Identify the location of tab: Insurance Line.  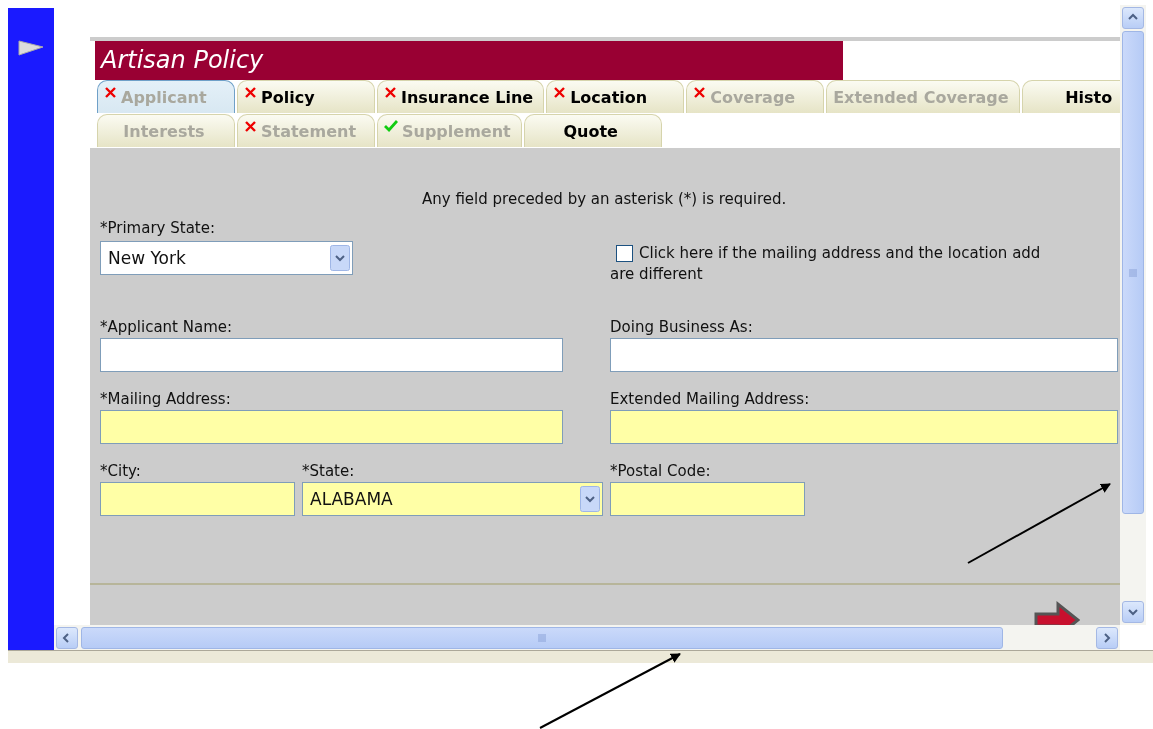
(461, 96).